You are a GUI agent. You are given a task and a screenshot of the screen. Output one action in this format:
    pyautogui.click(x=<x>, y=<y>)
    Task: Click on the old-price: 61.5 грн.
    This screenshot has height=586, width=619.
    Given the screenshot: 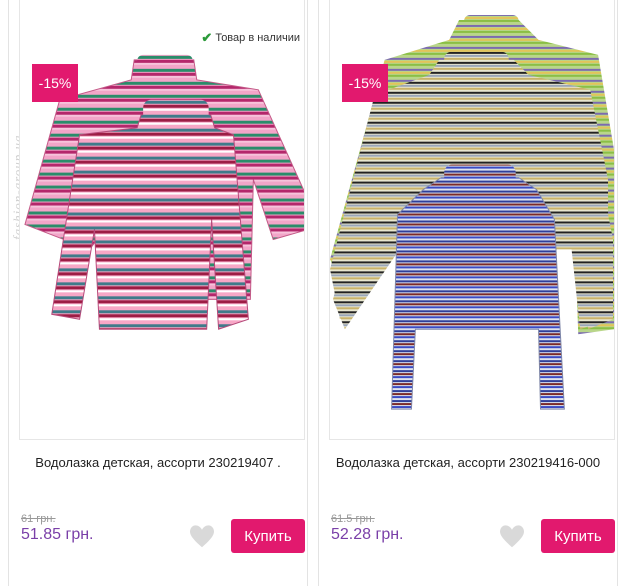 What is the action you would take?
    pyautogui.click(x=353, y=519)
    